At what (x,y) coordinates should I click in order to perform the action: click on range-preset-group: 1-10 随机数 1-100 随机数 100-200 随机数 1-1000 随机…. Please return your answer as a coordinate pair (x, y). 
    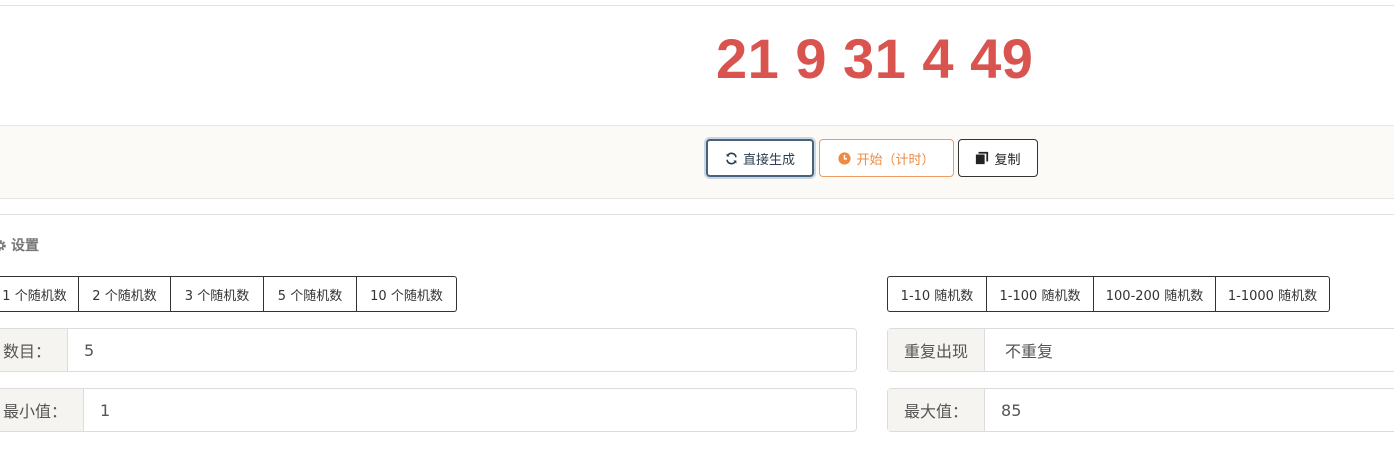
    Looking at the image, I should click on (1108, 294).